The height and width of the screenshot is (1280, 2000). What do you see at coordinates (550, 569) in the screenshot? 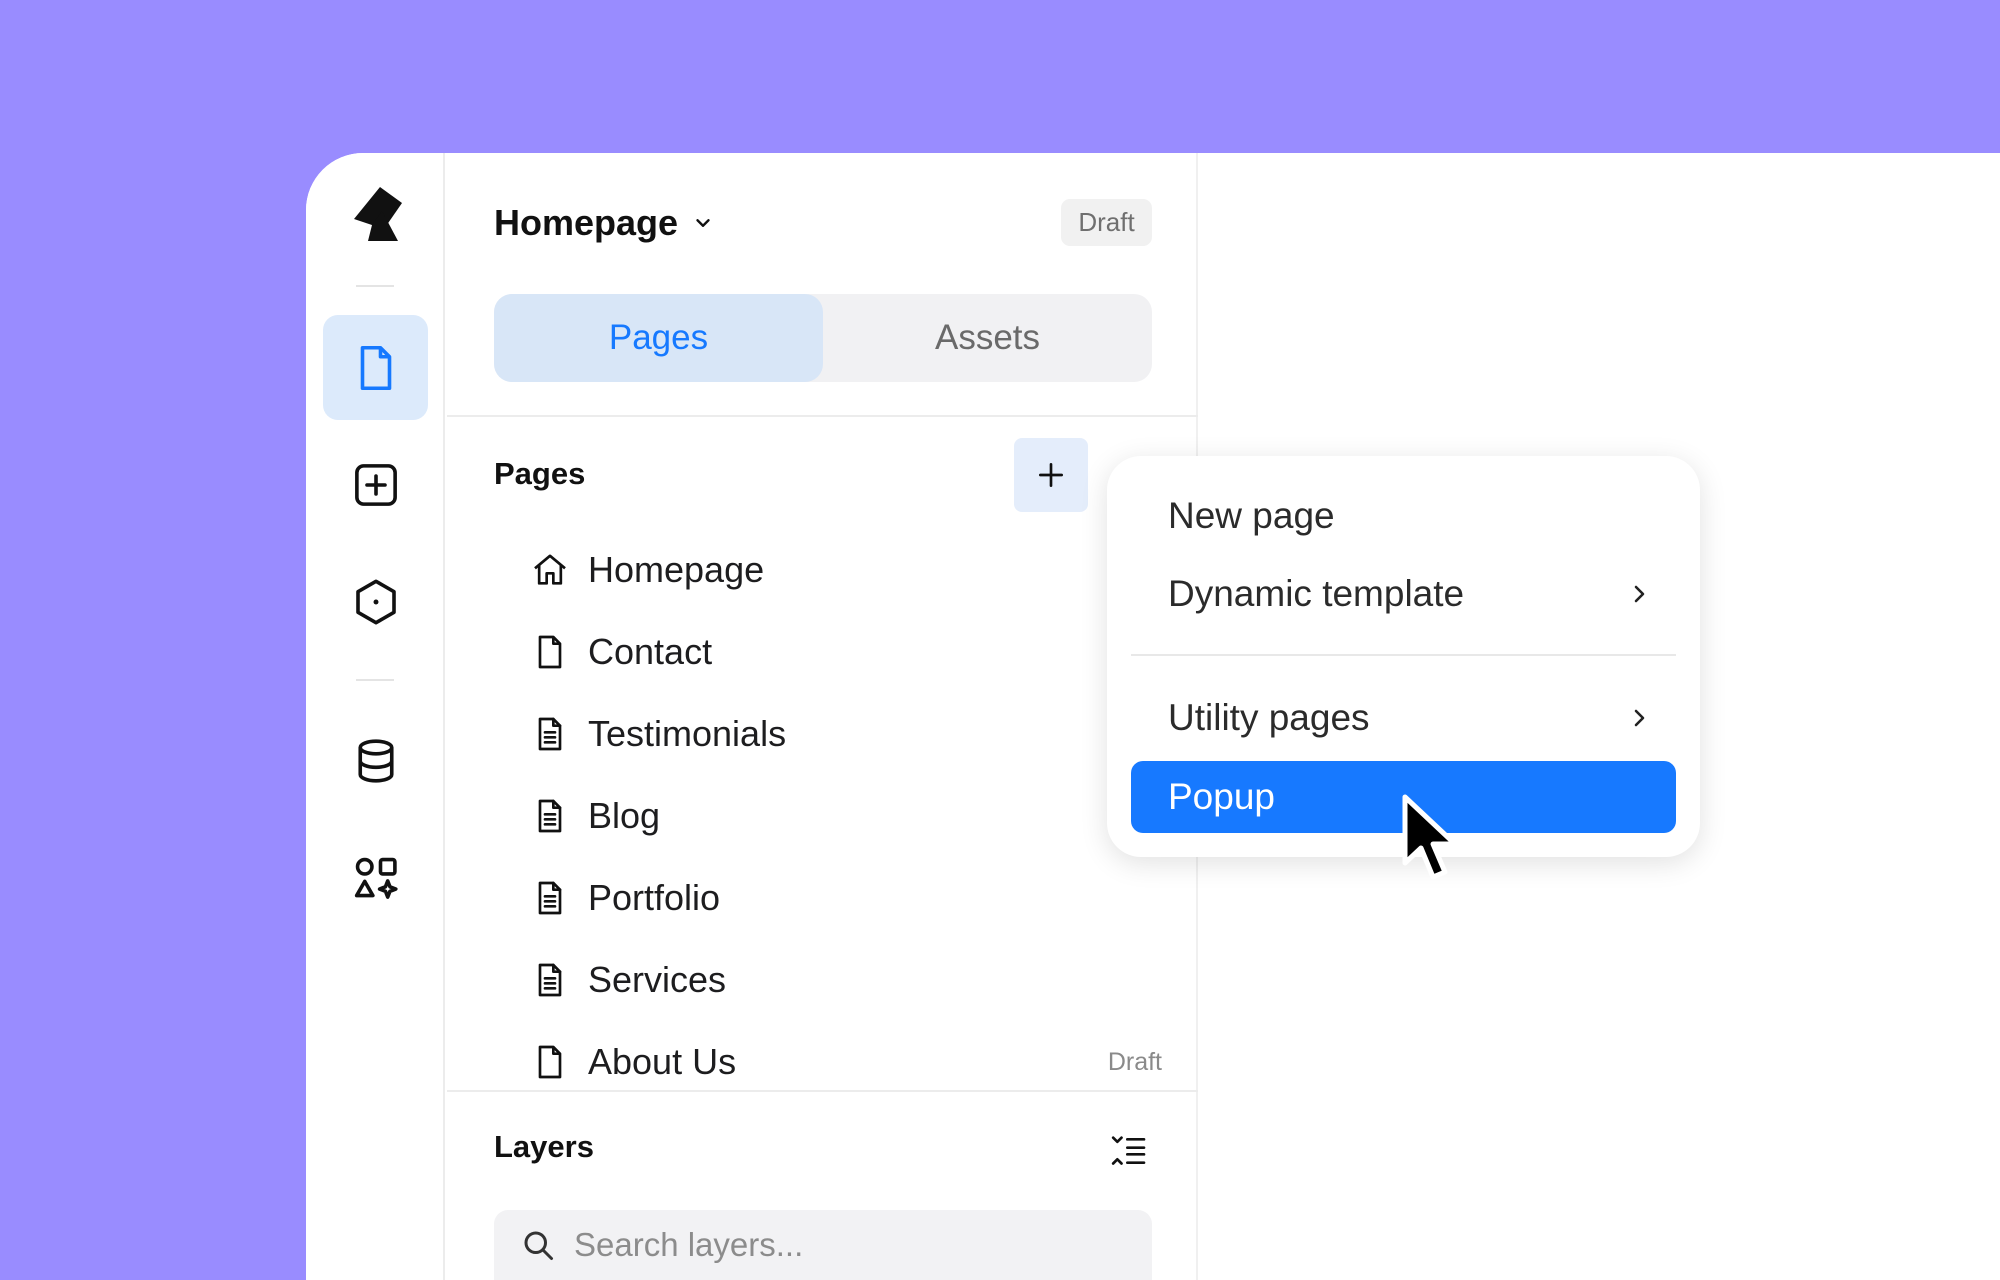
I see `home-icon` at bounding box center [550, 569].